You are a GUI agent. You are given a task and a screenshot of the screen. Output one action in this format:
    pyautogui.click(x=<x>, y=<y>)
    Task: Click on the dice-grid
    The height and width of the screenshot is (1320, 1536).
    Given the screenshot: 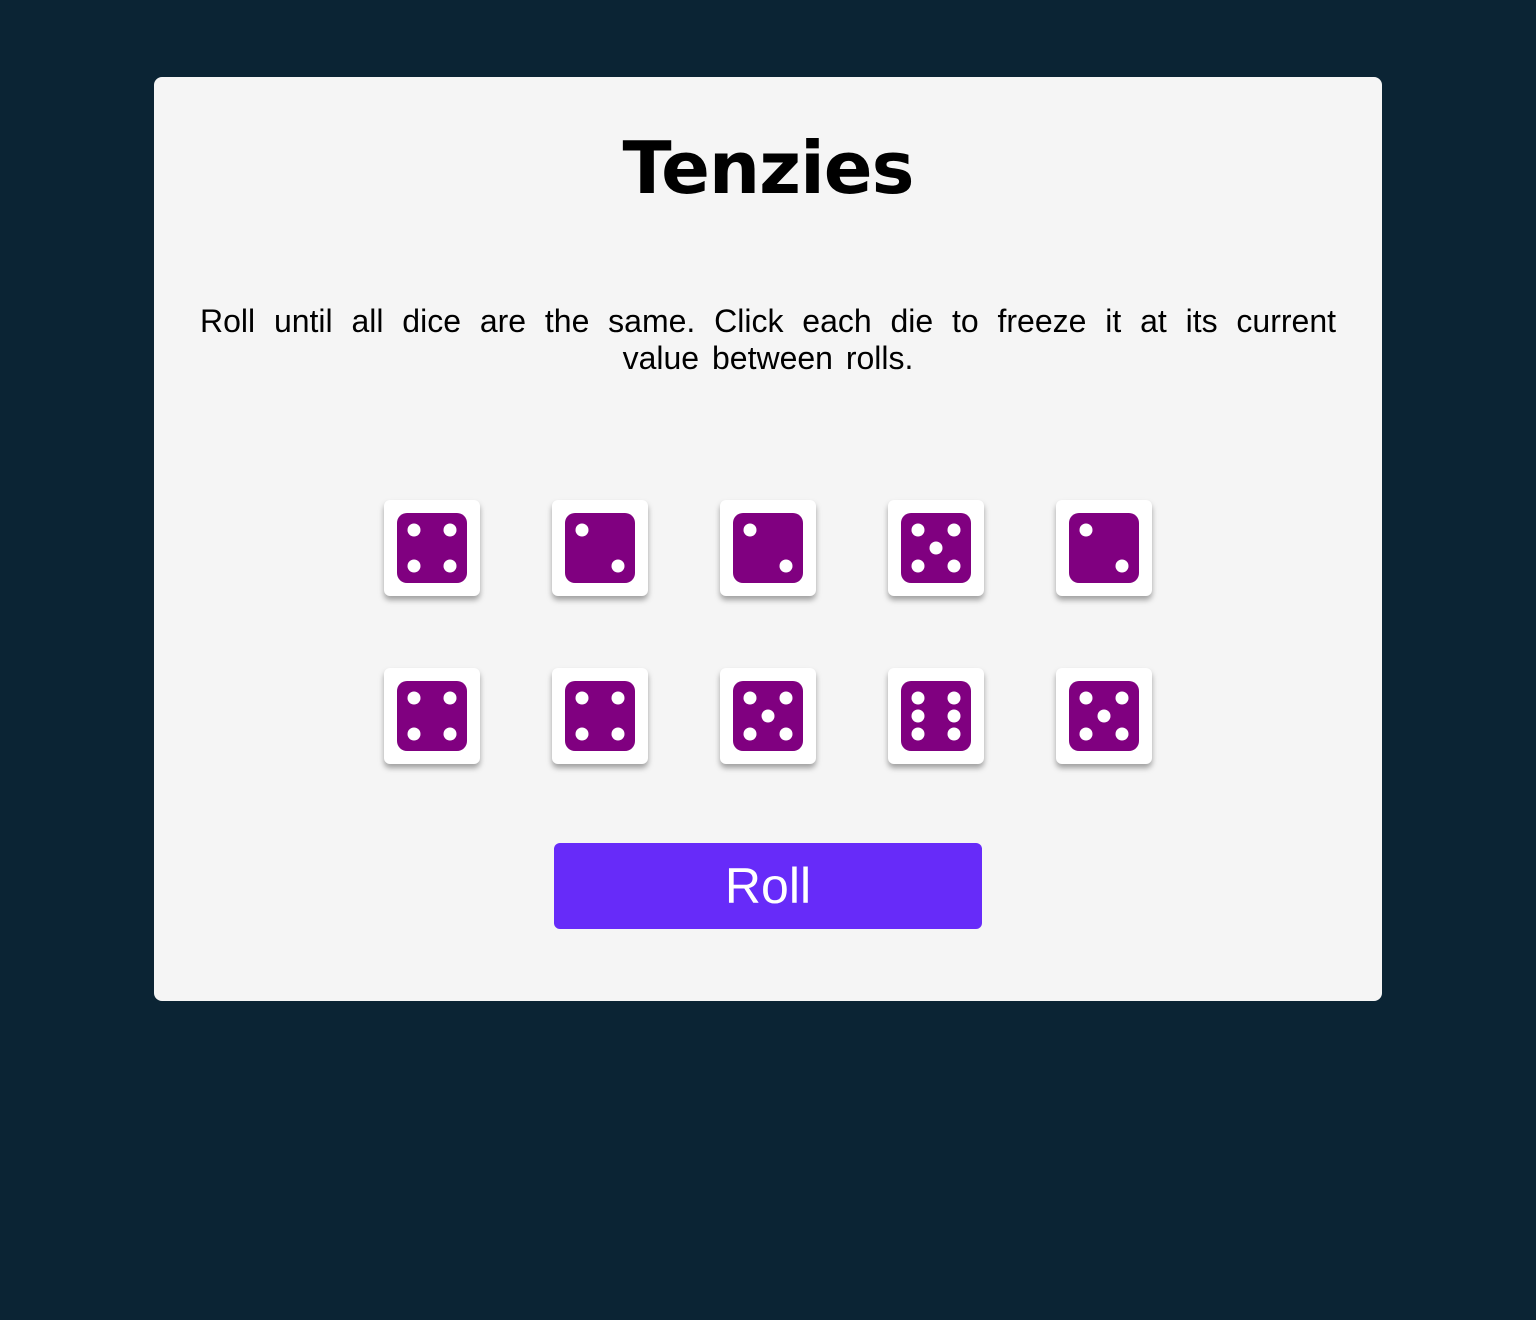 What is the action you would take?
    pyautogui.click(x=768, y=632)
    